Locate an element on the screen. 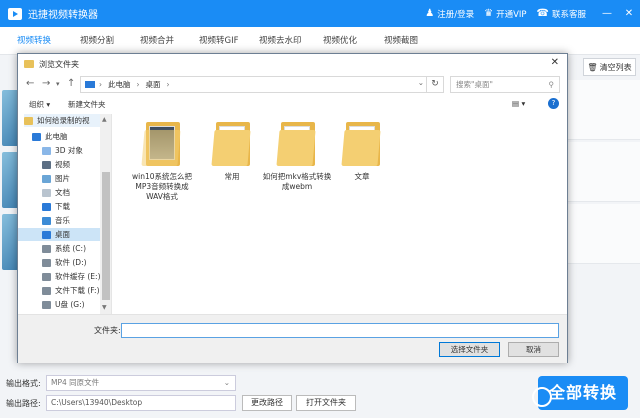 This screenshot has width=640, height=418. nav-scrollbar: ▲ ▼ is located at coordinates (105, 214).